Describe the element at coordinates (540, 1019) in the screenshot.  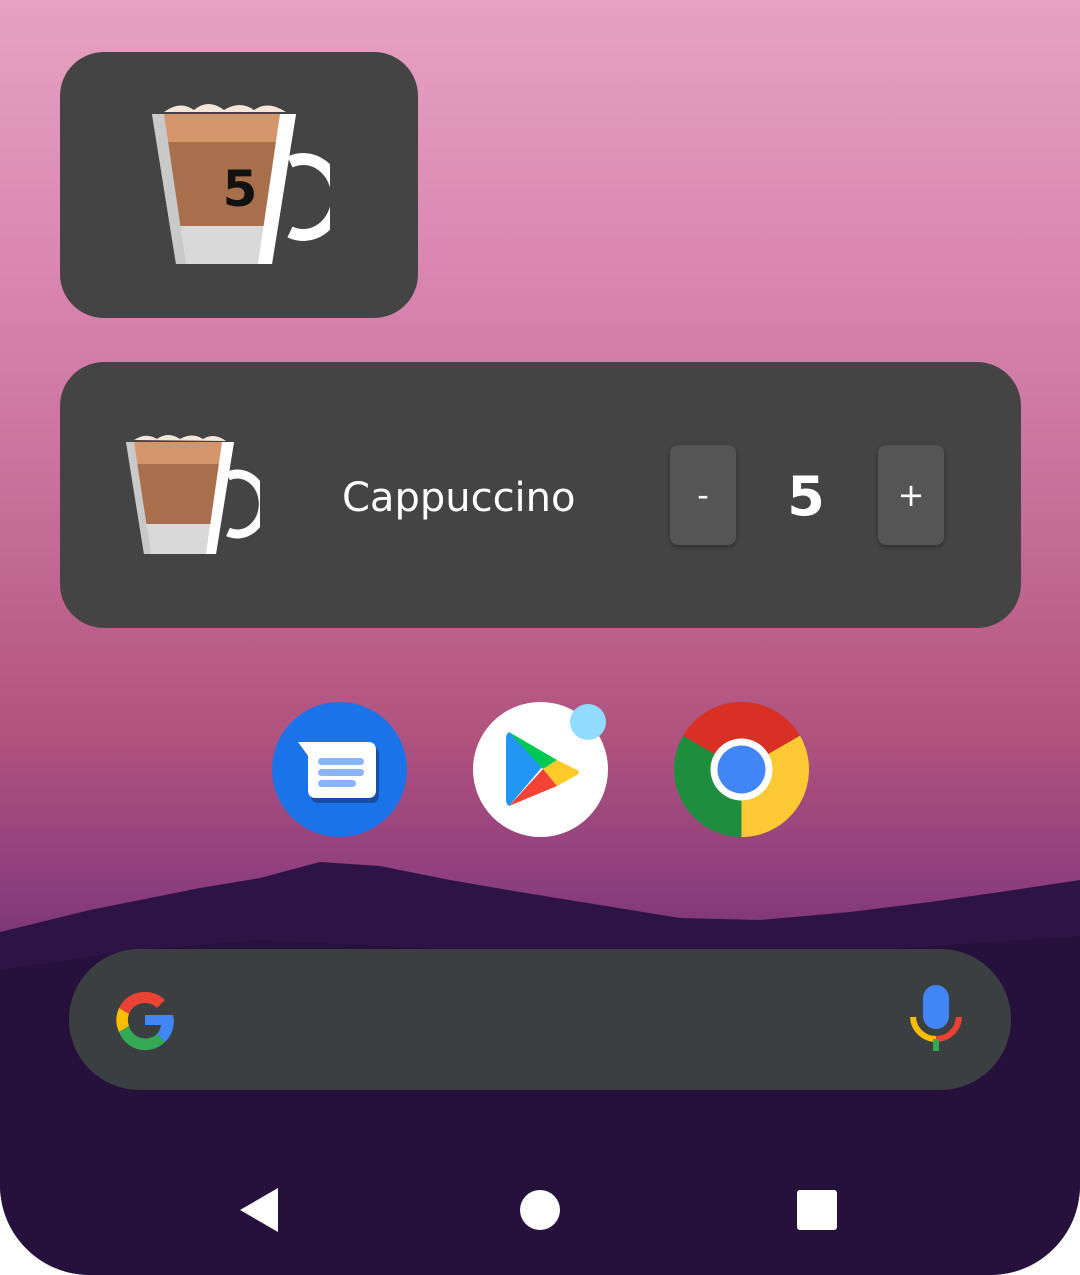
I see `google-search-bar` at that location.